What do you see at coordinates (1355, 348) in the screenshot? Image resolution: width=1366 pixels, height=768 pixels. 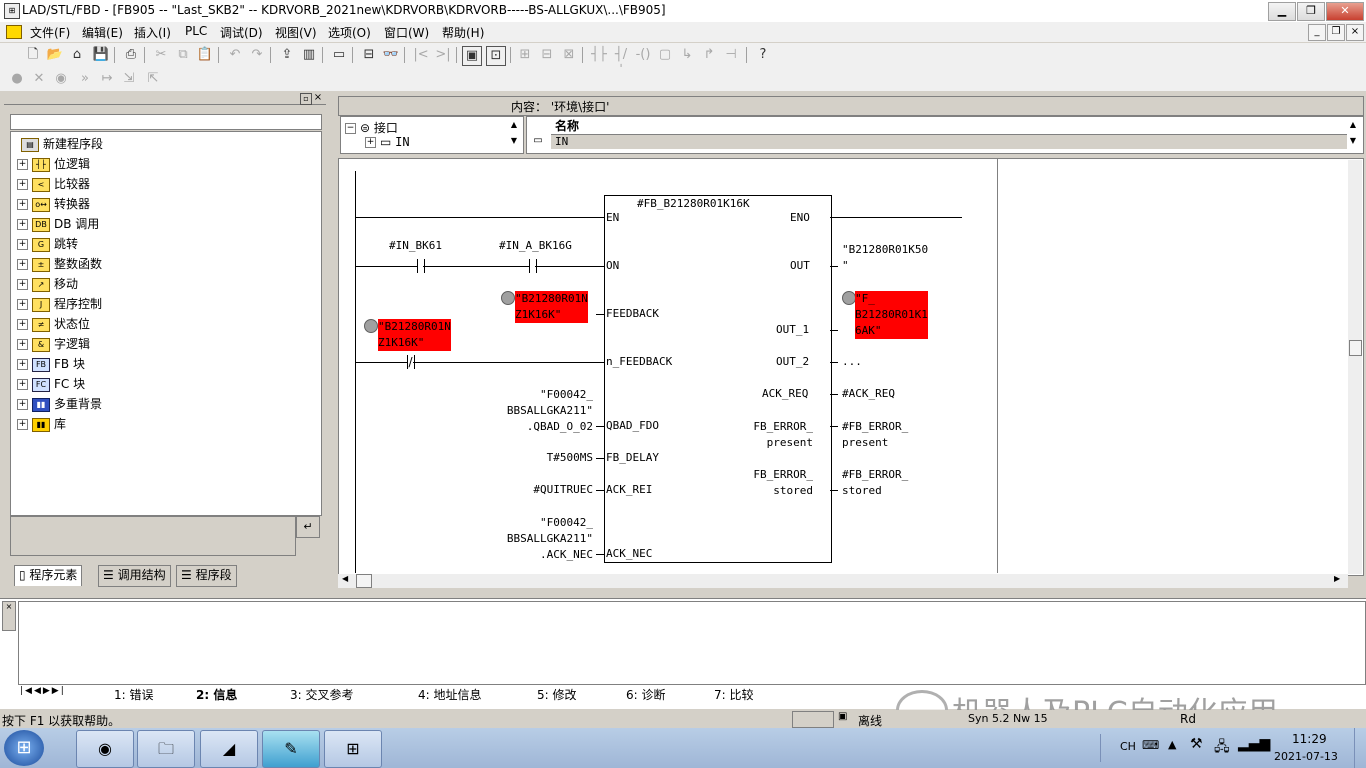 I see `scroll-thumb` at bounding box center [1355, 348].